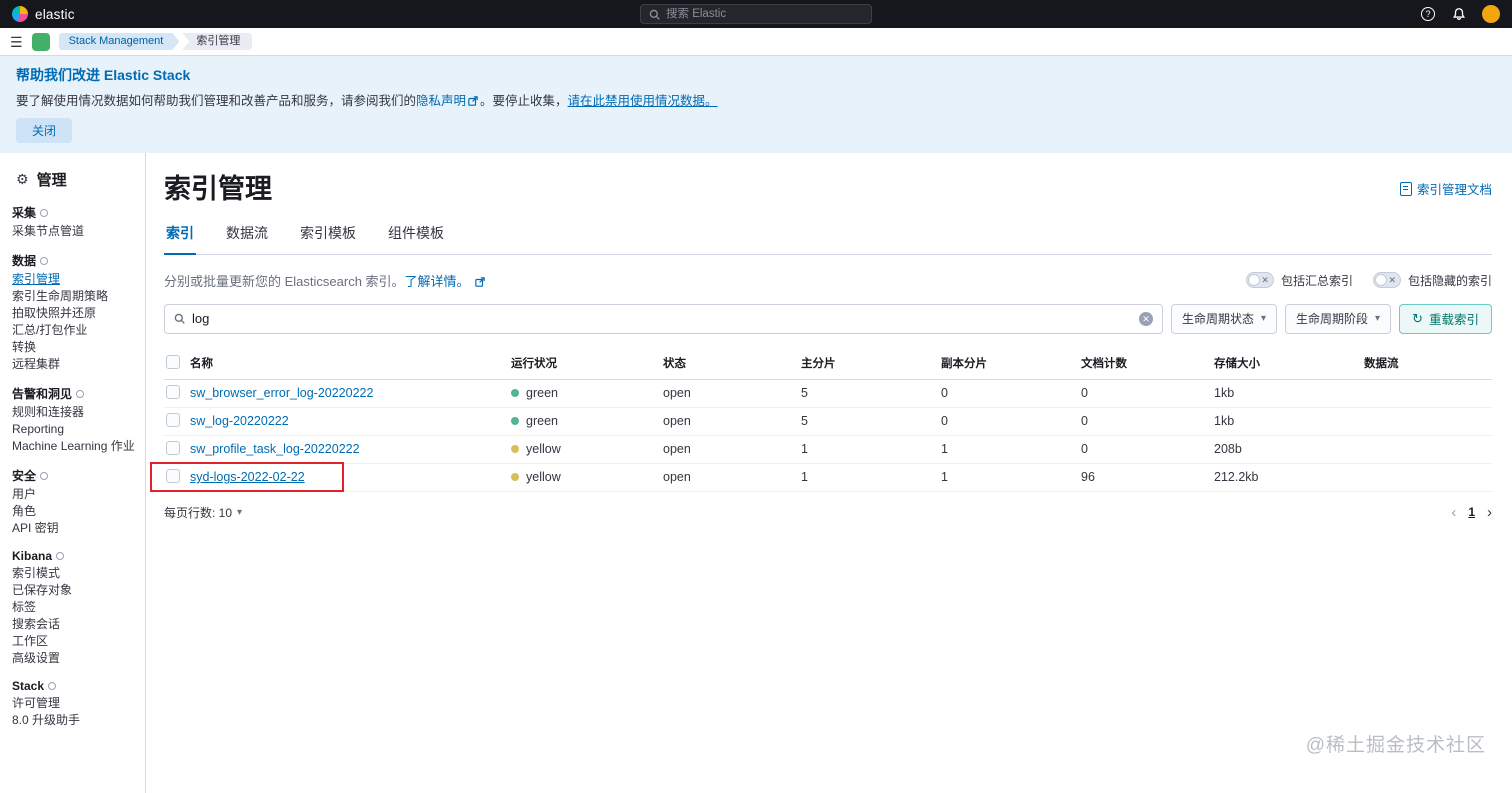 This screenshot has width=1512, height=793. I want to click on search-icon, so click(654, 14).